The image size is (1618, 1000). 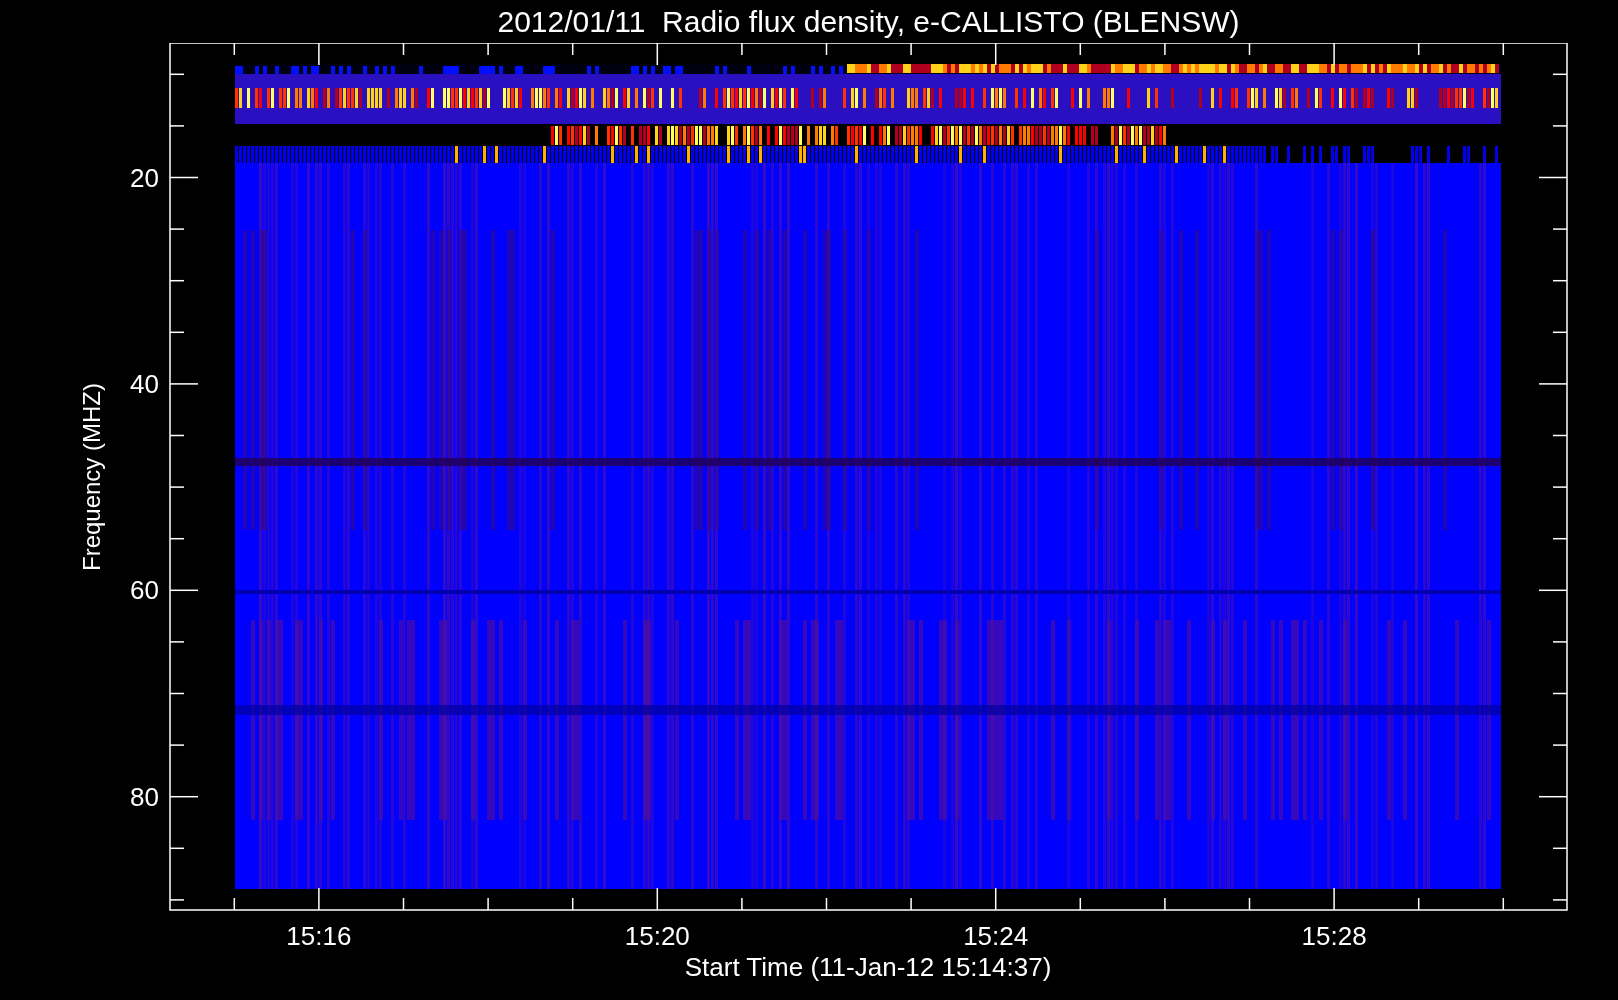 I want to click on chart-title: 2012/01/11 Radio flux density, e-CALLISTO (BLENSW), so click(x=868, y=21).